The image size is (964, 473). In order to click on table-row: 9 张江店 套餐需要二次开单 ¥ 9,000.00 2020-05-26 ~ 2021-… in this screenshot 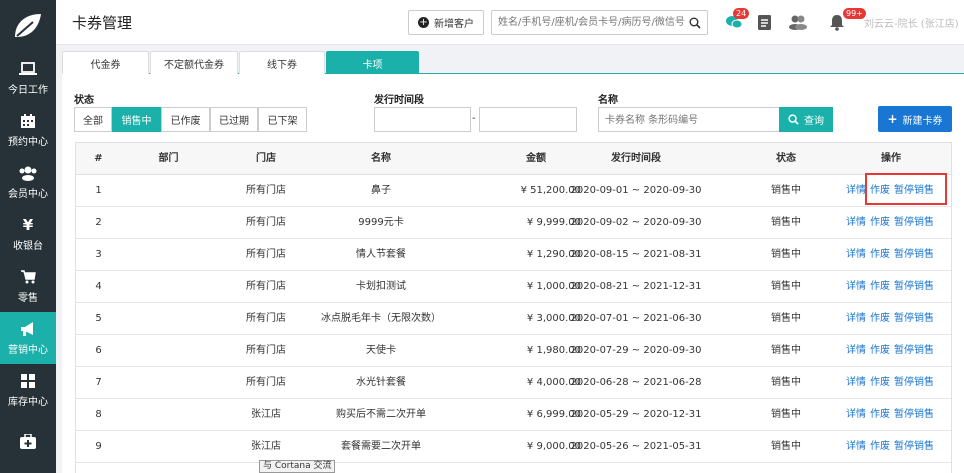, I will do `click(513, 447)`.